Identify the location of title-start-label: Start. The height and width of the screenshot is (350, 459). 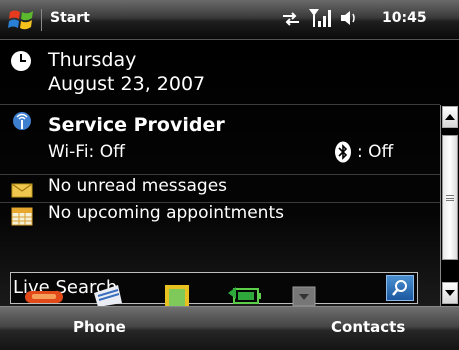
(70, 18).